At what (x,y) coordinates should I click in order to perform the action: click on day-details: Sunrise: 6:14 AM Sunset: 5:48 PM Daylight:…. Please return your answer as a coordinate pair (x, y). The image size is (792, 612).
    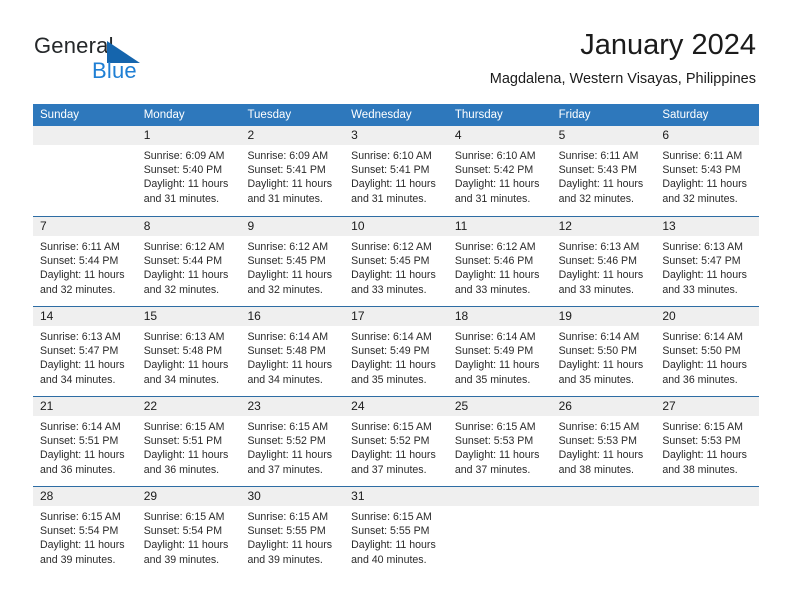
    Looking at the image, I should click on (292, 356).